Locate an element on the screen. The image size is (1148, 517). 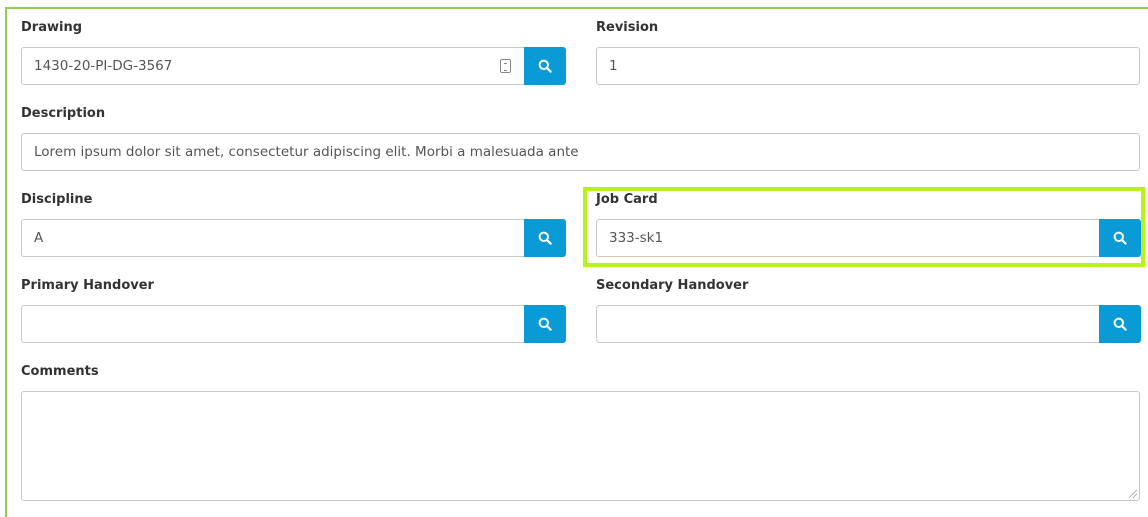
secondary-handover-search-button is located at coordinates (1120, 324).